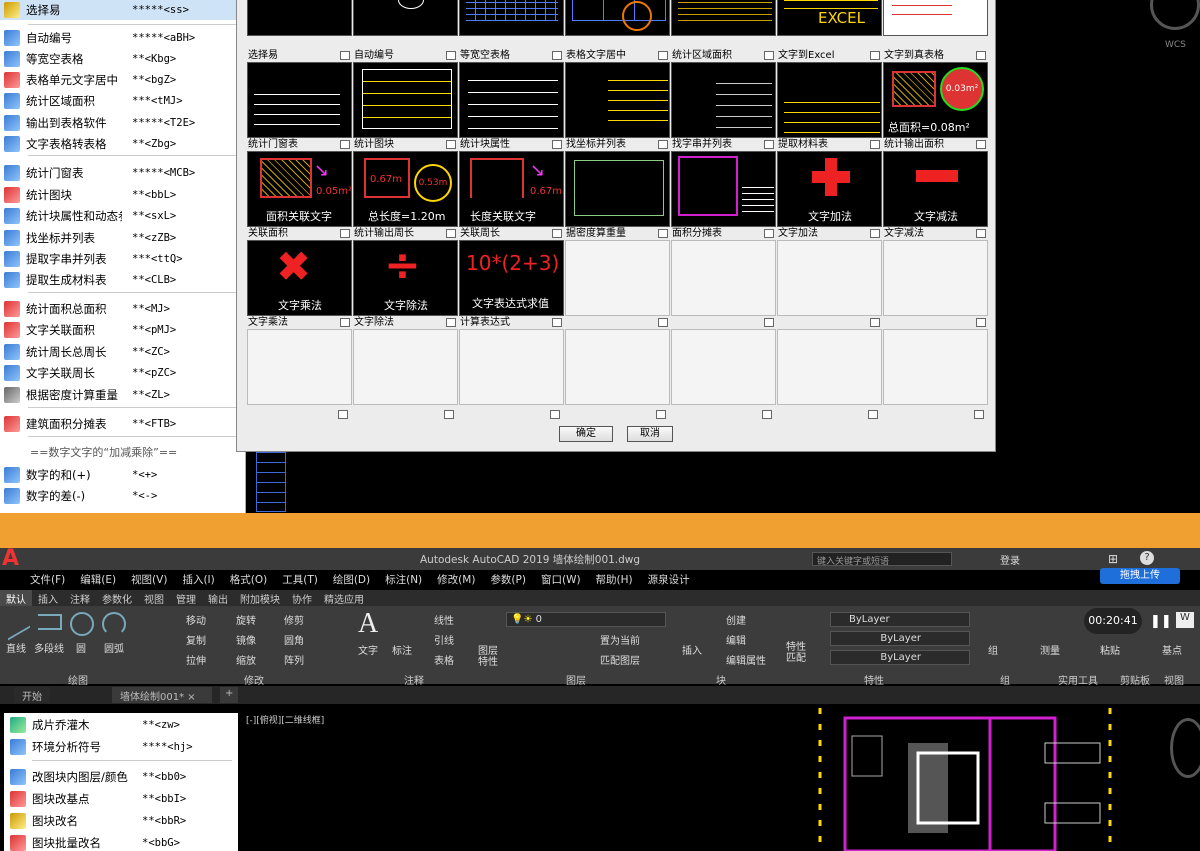 Image resolution: width=1200 pixels, height=851 pixels. I want to click on modify-tool-2: 修剪, so click(294, 619).